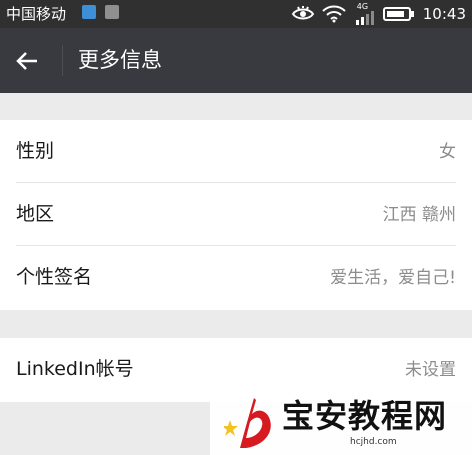 This screenshot has height=455, width=472. I want to click on linkedin-value: 未设置, so click(430, 370).